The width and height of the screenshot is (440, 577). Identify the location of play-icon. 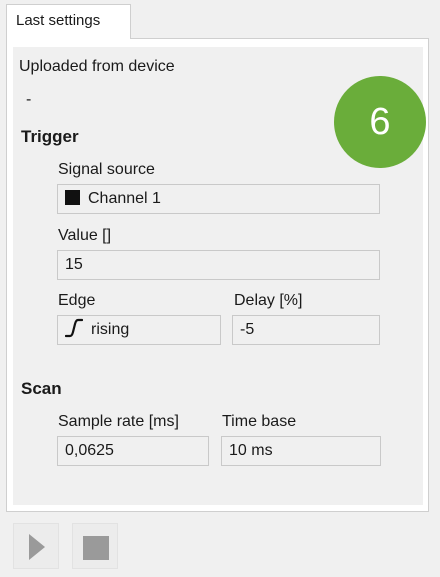
(37, 547).